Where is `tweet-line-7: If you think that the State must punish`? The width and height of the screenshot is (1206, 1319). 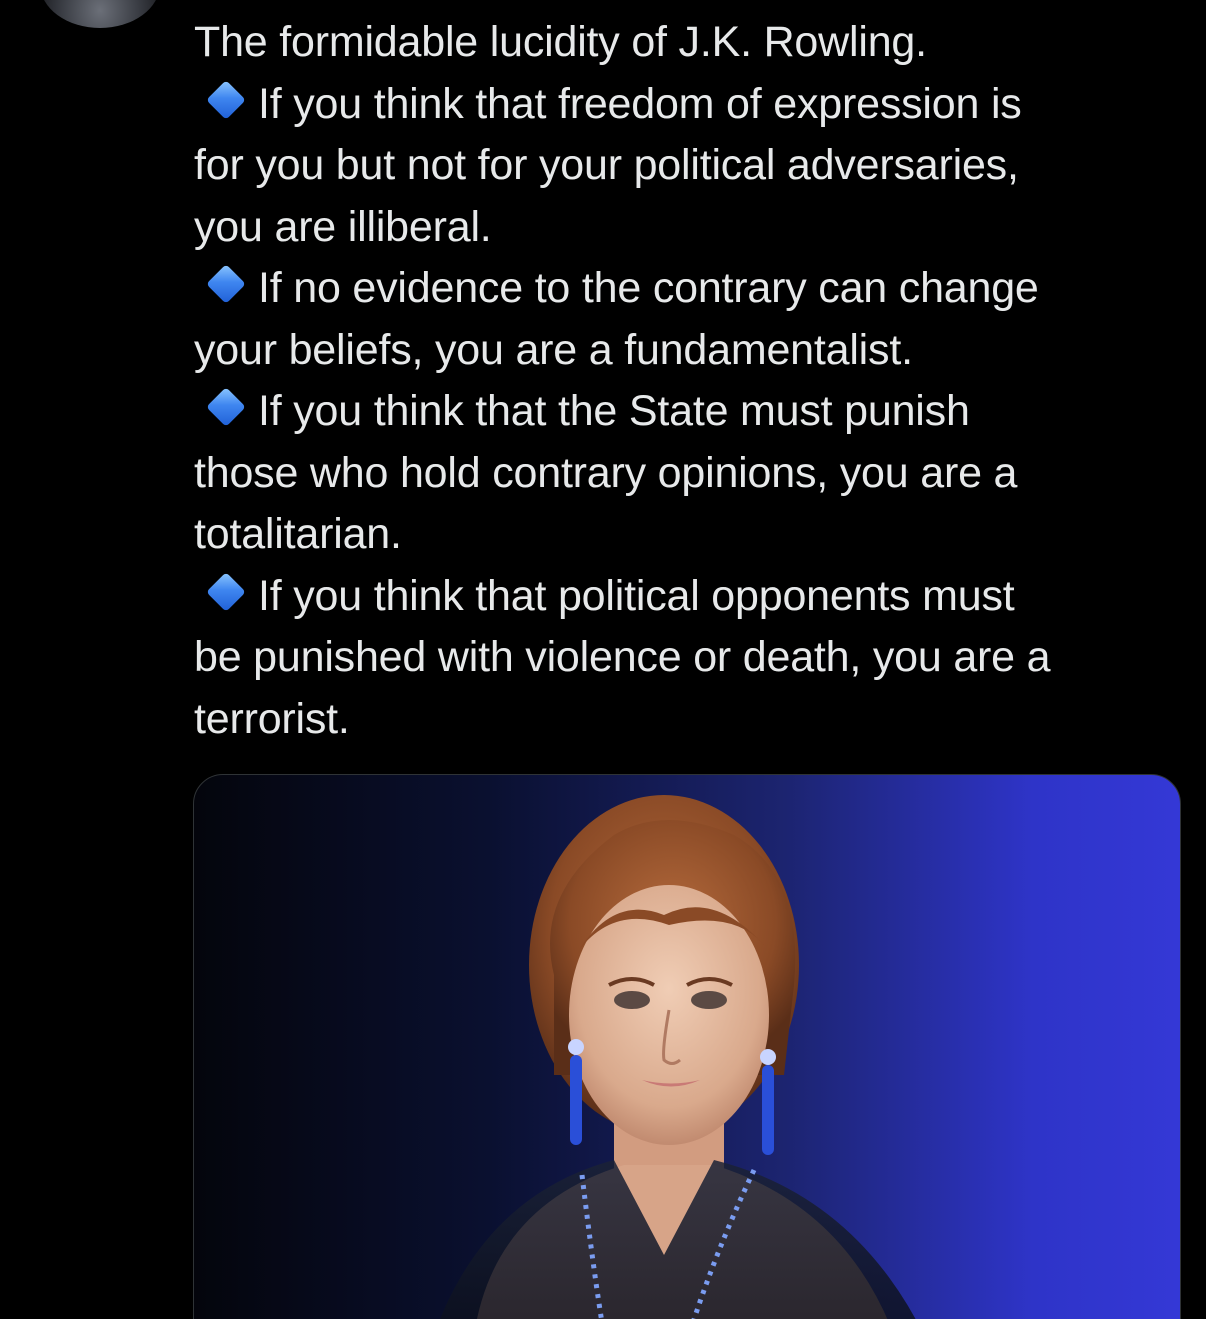 tweet-line-7: If you think that the State must punish is located at coordinates (689, 412).